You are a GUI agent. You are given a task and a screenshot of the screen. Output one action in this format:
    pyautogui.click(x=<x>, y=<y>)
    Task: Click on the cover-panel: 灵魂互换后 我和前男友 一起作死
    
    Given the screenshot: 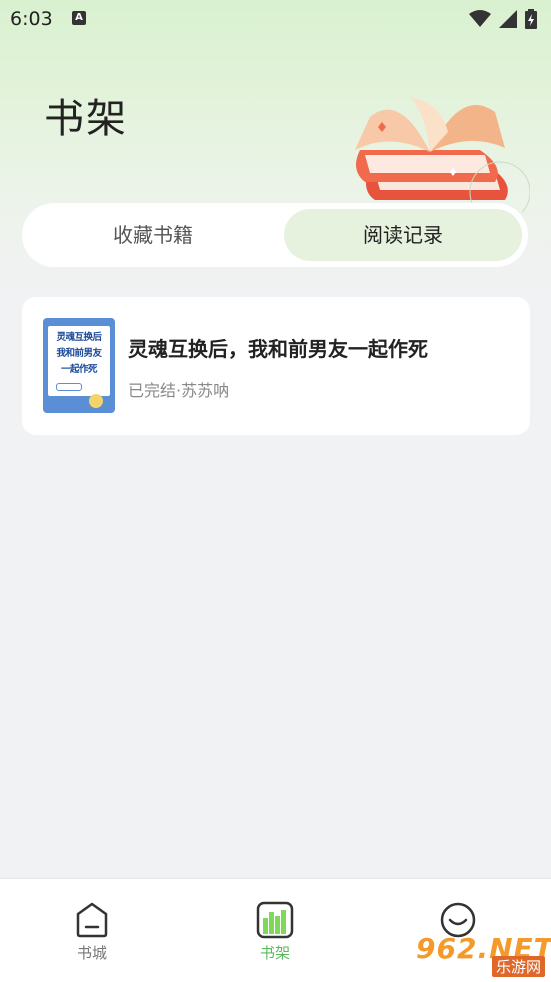 What is the action you would take?
    pyautogui.click(x=79, y=361)
    